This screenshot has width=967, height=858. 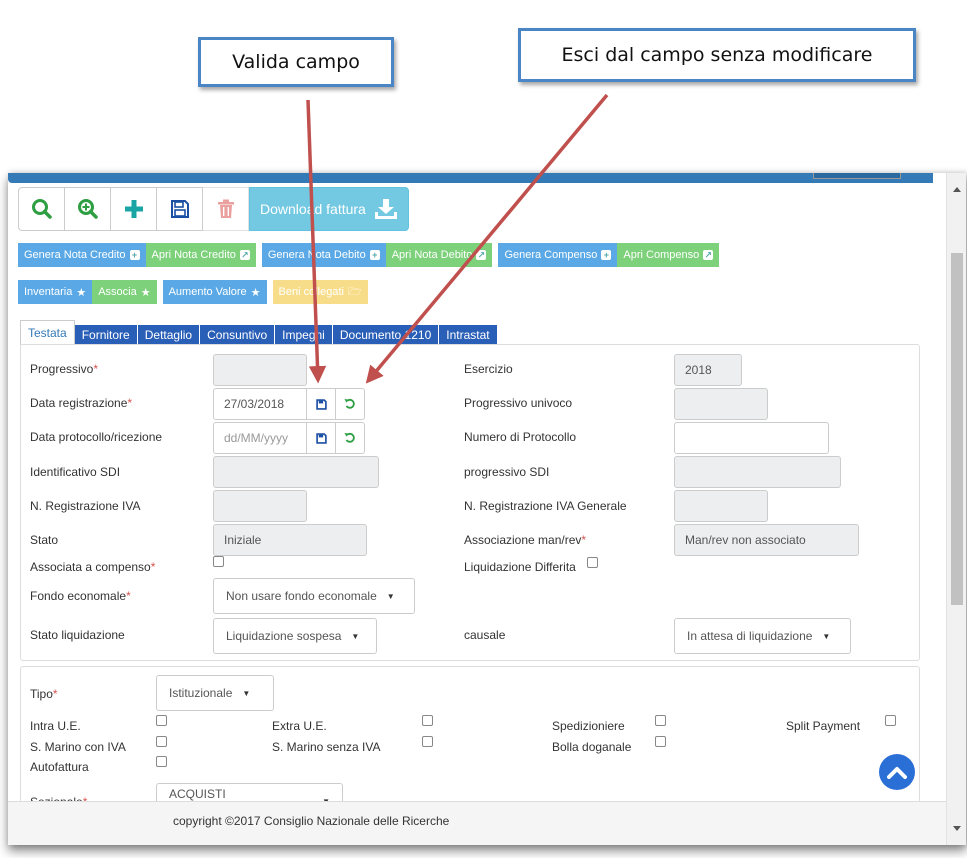 I want to click on bolla-doganale-checkbox, so click(x=660, y=741).